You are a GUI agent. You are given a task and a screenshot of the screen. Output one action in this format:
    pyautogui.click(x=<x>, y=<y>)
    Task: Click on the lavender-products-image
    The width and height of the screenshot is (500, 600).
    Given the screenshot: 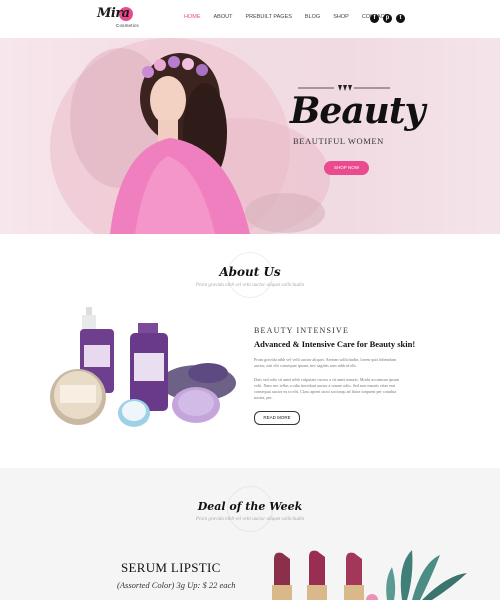 What is the action you would take?
    pyautogui.click(x=143, y=367)
    